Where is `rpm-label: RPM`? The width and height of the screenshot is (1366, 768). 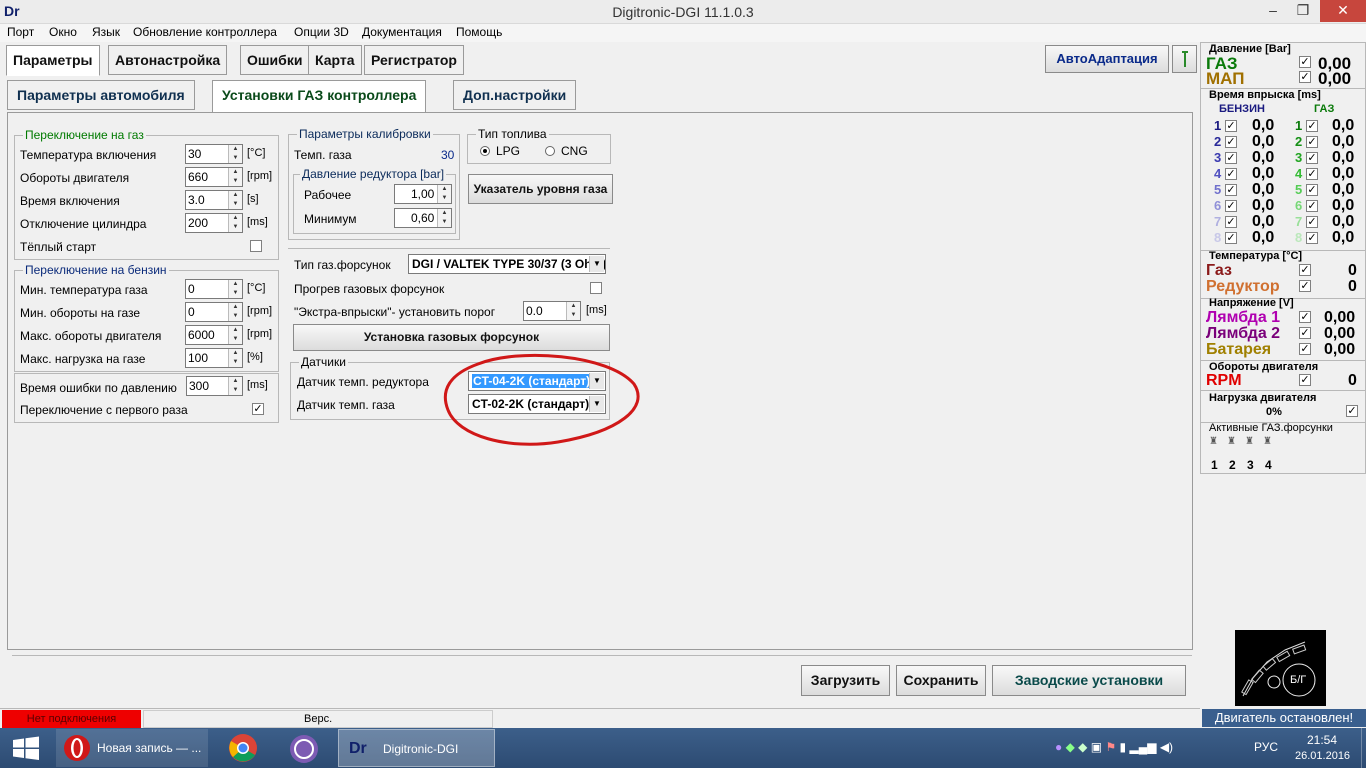 rpm-label: RPM is located at coordinates (1224, 380).